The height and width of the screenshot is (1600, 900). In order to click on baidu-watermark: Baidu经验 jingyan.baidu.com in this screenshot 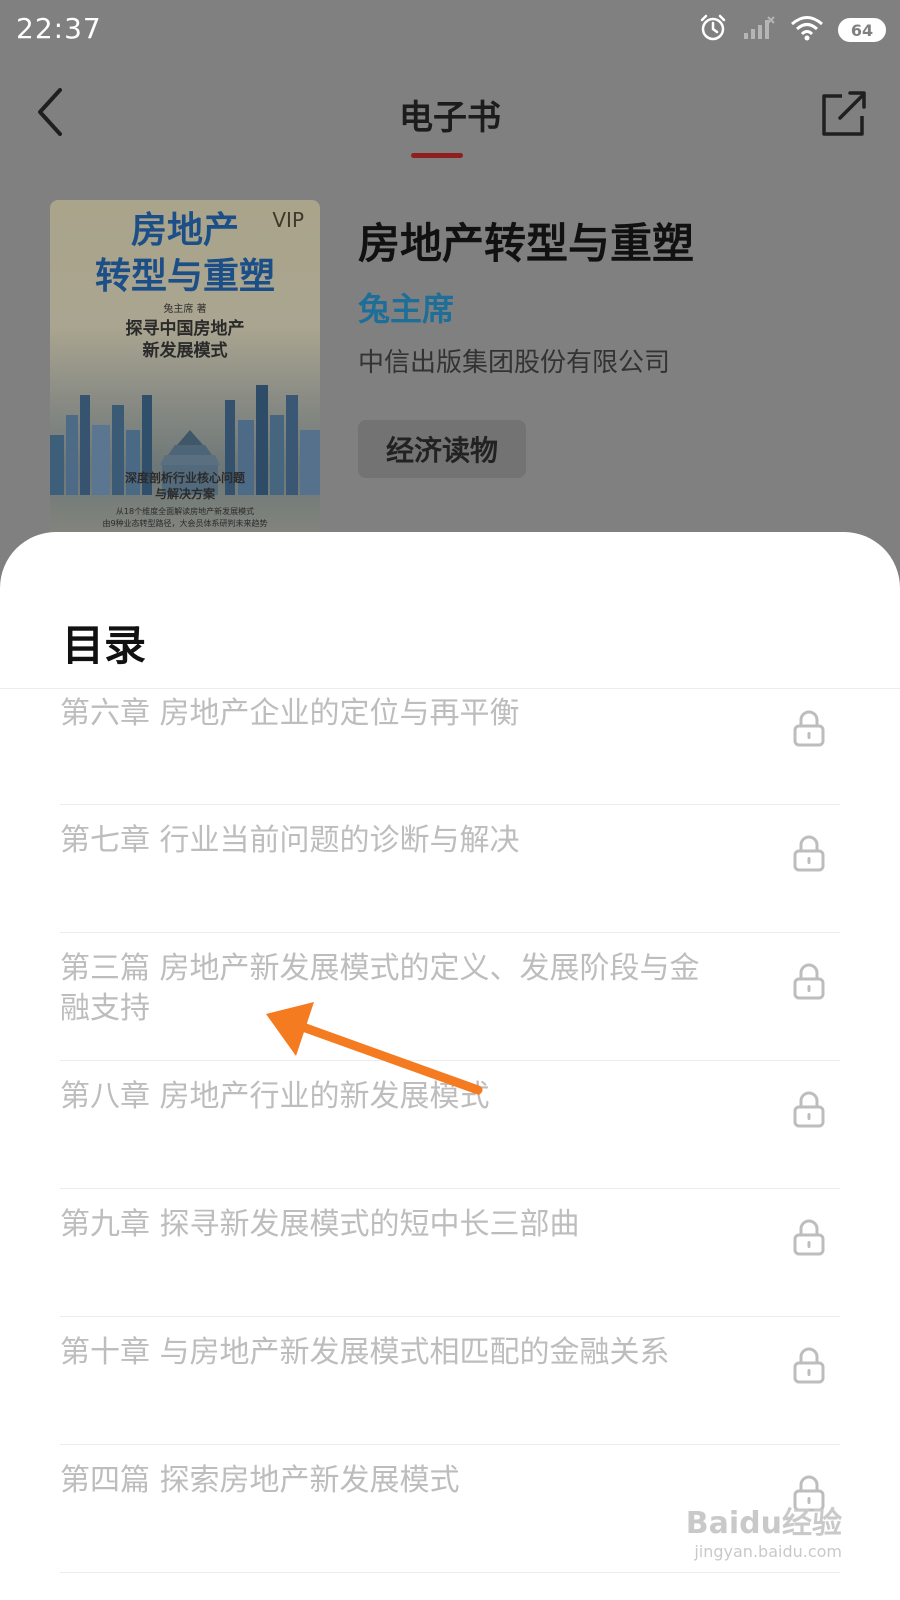, I will do `click(764, 1529)`.